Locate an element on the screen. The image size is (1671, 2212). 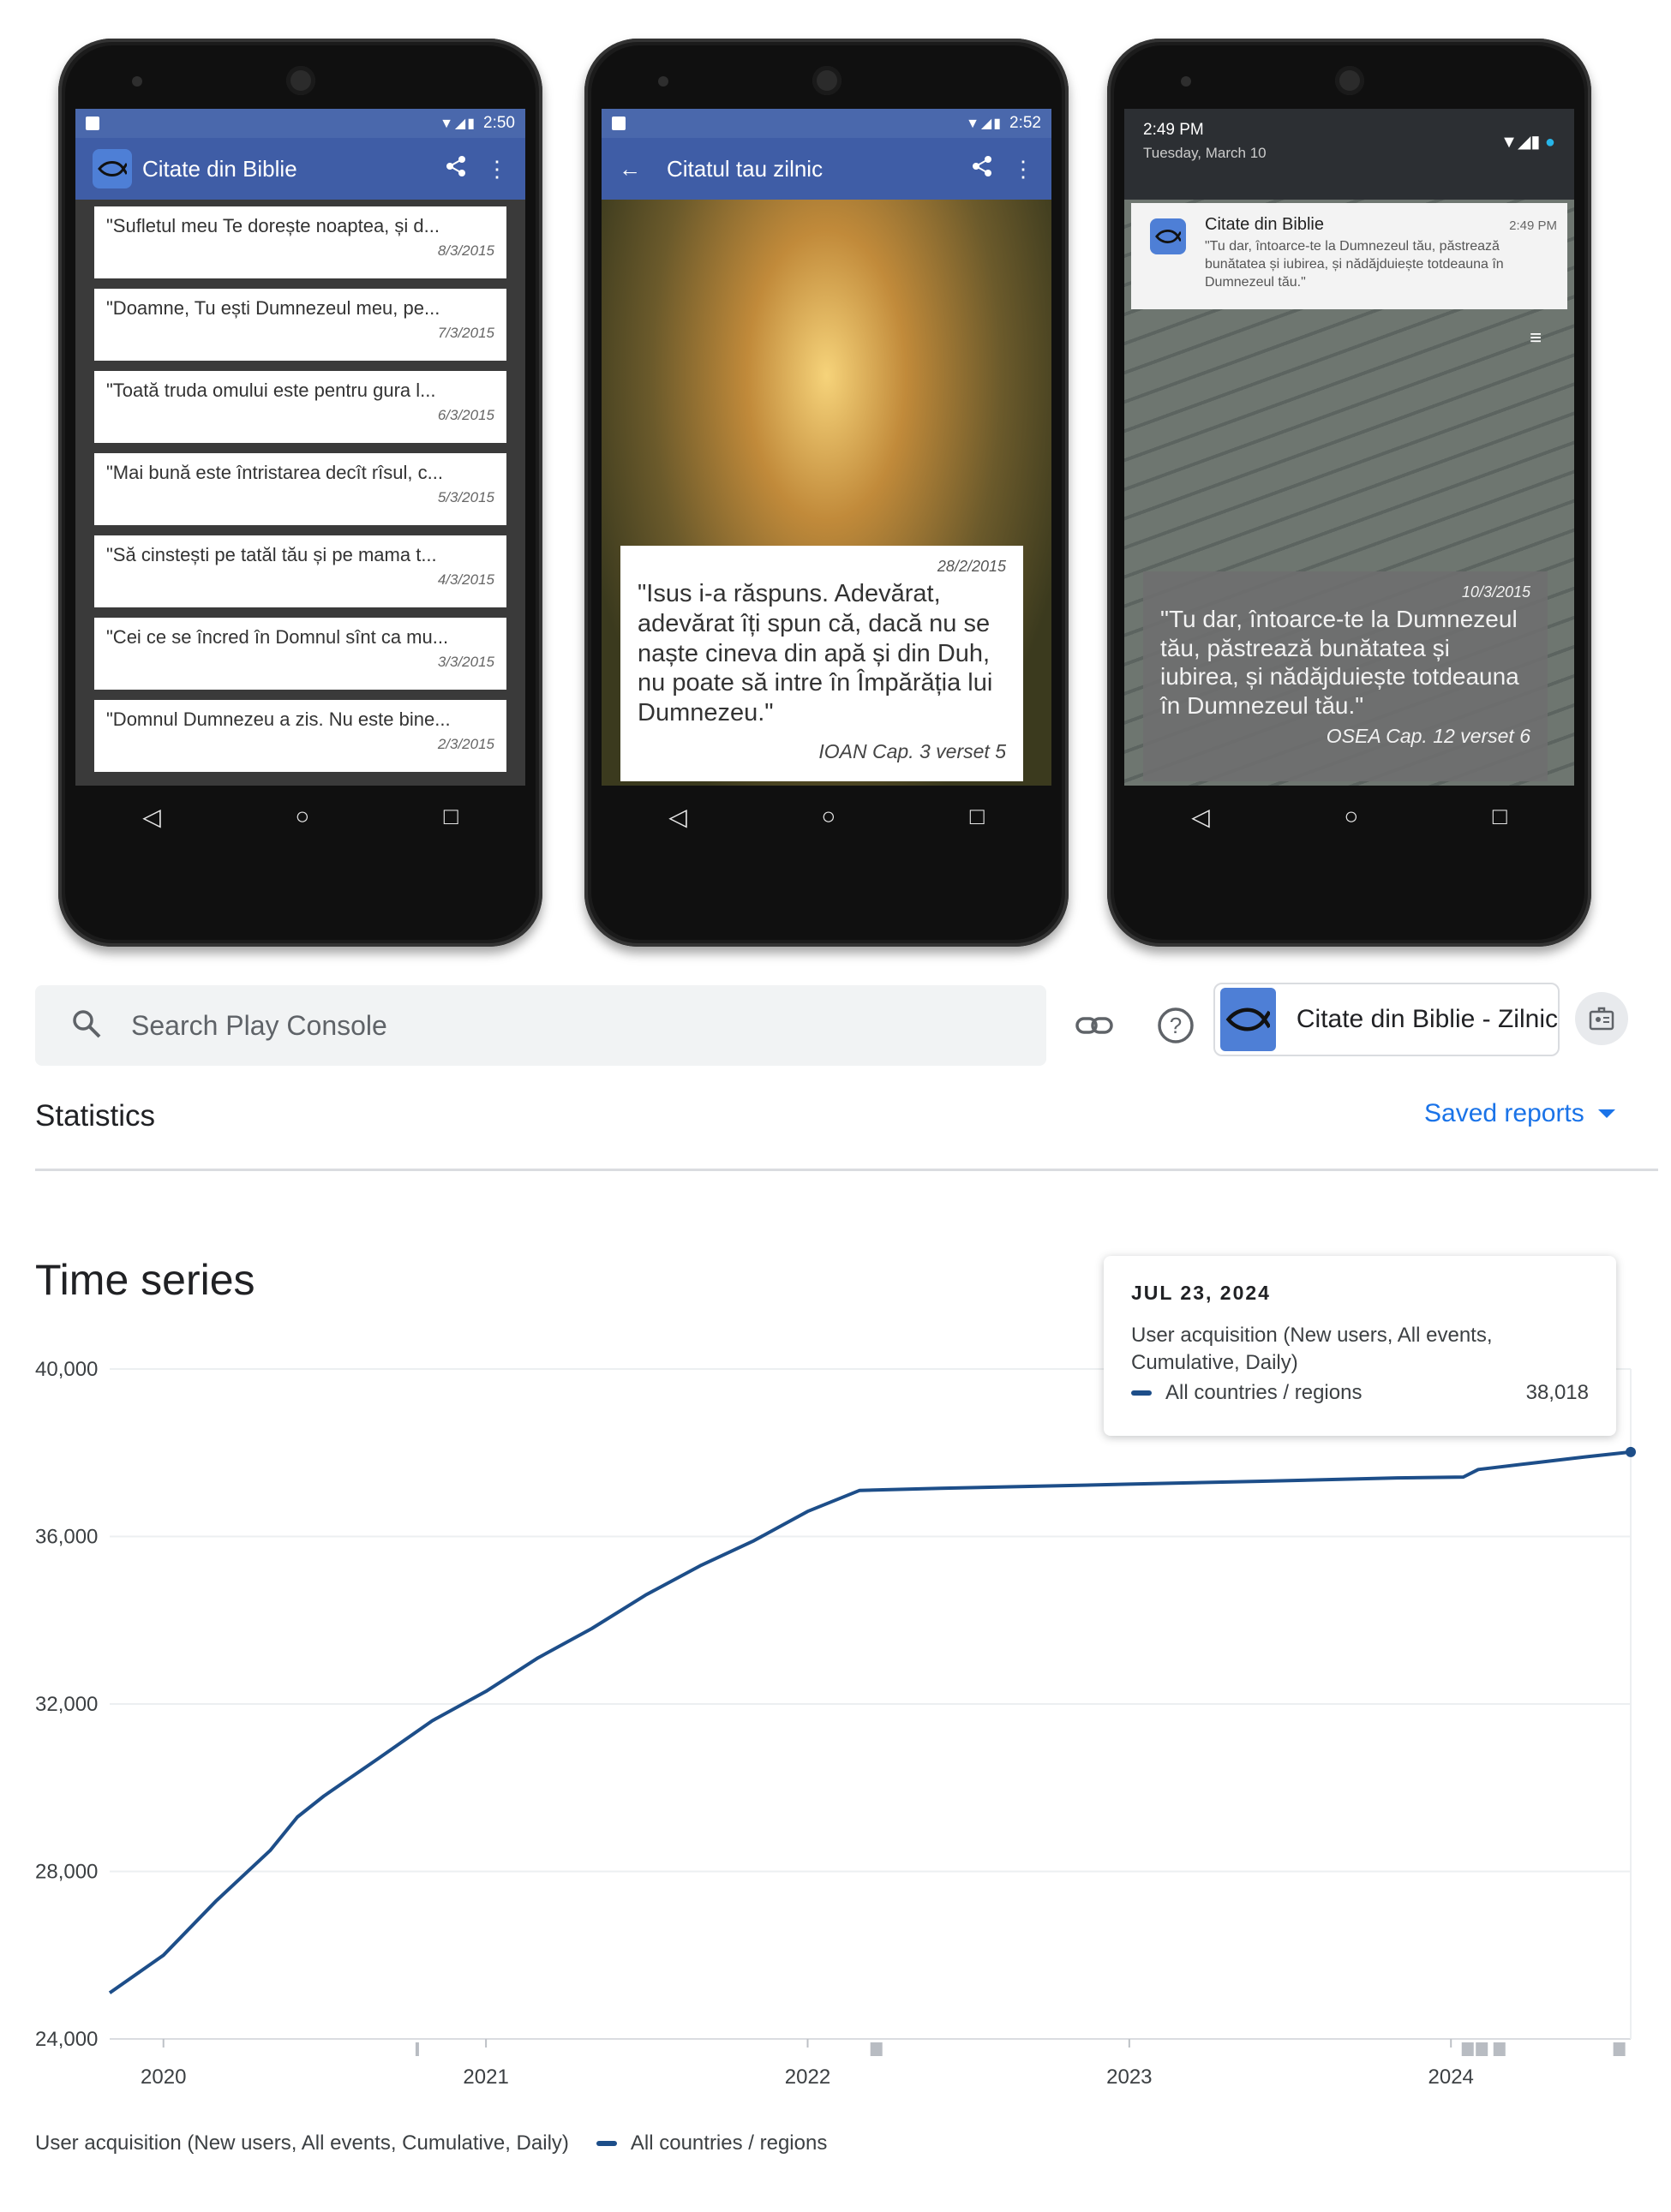
notification-icon is located at coordinates (619, 123).